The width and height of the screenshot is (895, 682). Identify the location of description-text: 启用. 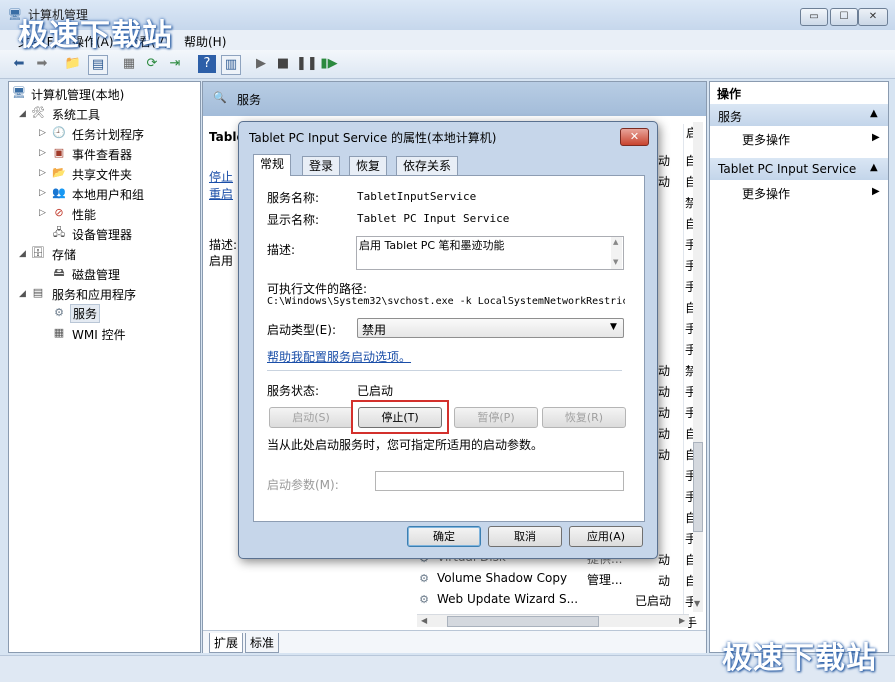
(221, 261).